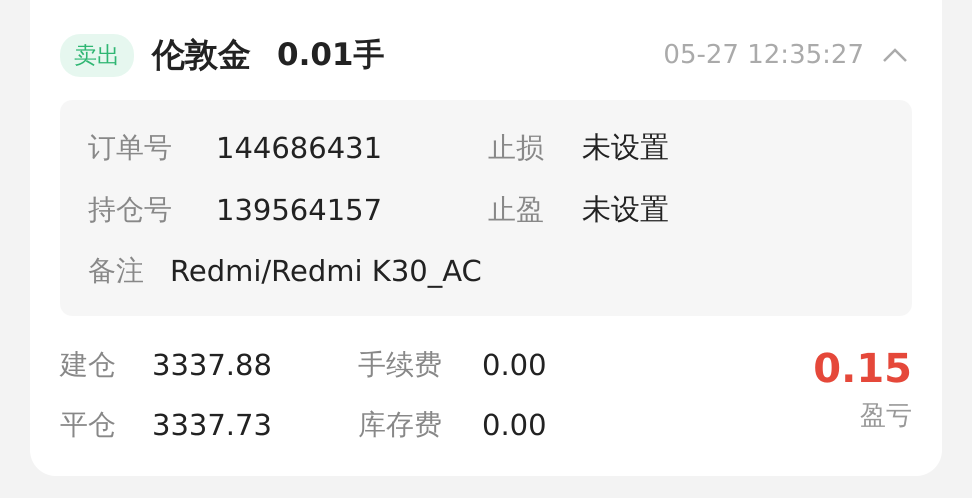 This screenshot has height=498, width=972. I want to click on detail-label: 止盈, so click(516, 210).